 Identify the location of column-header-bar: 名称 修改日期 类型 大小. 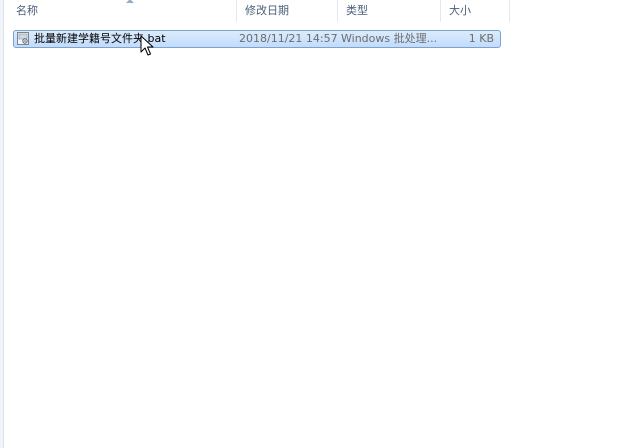
(322, 11).